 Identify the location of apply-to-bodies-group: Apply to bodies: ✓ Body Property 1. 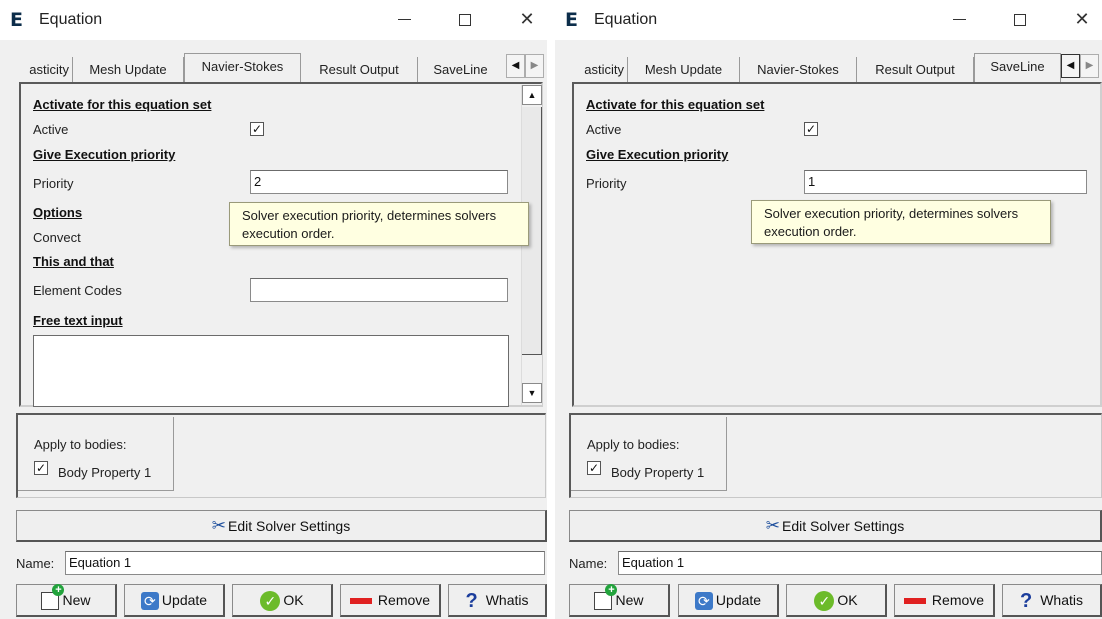
(281, 455).